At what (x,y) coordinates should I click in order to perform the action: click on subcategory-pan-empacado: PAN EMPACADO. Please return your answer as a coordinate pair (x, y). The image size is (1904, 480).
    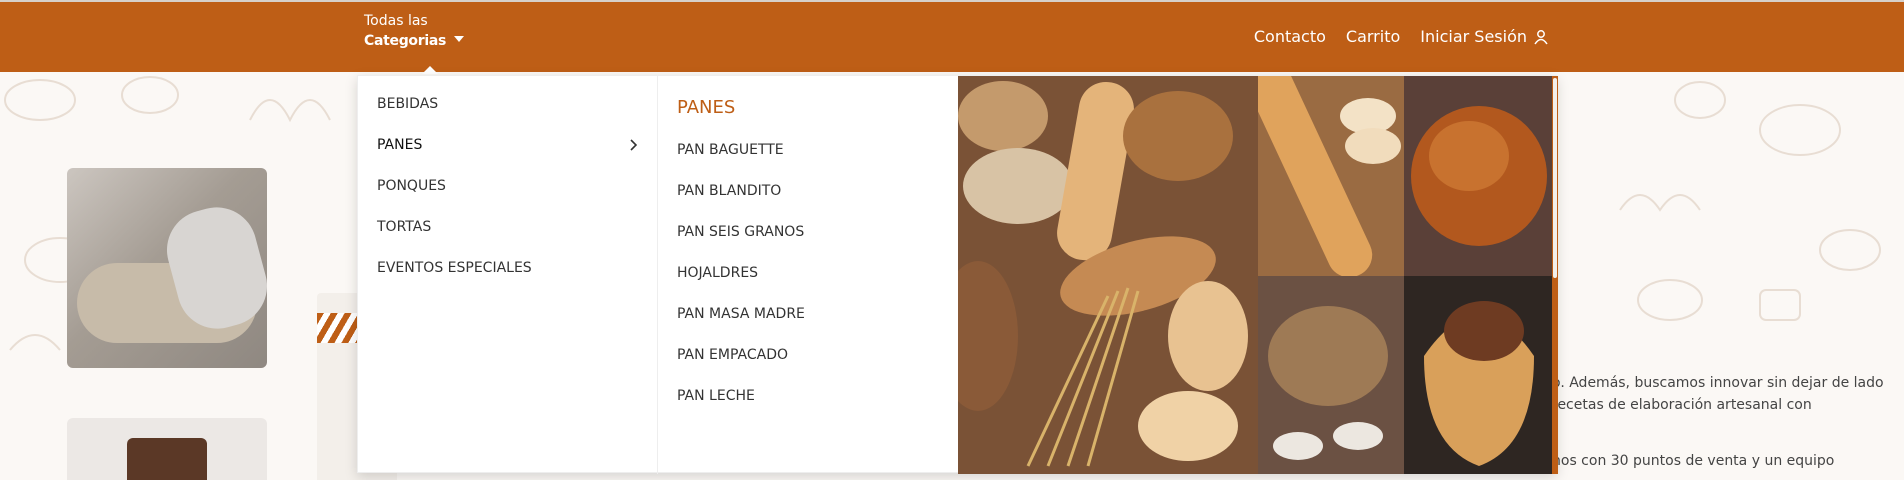
    Looking at the image, I should click on (732, 355).